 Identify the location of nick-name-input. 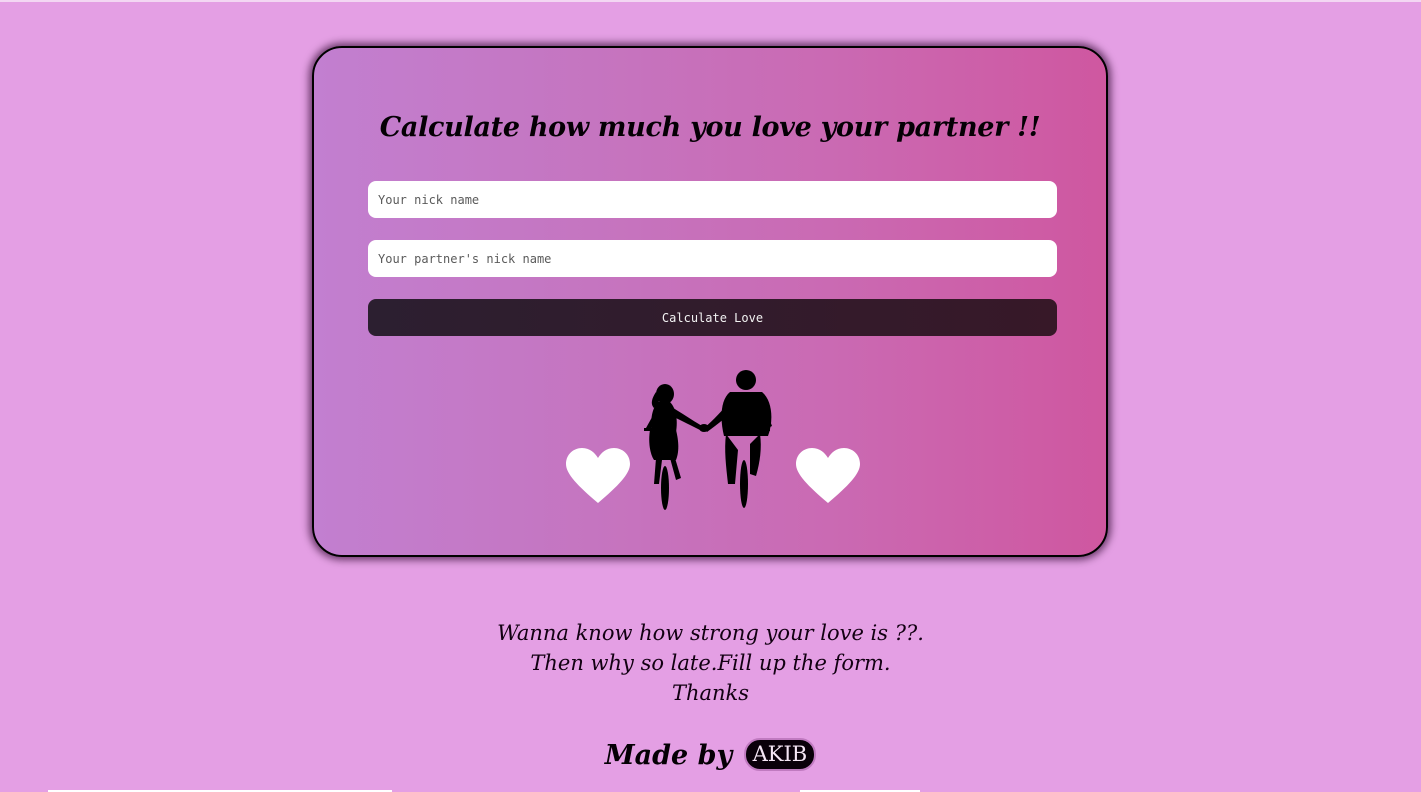
(712, 199).